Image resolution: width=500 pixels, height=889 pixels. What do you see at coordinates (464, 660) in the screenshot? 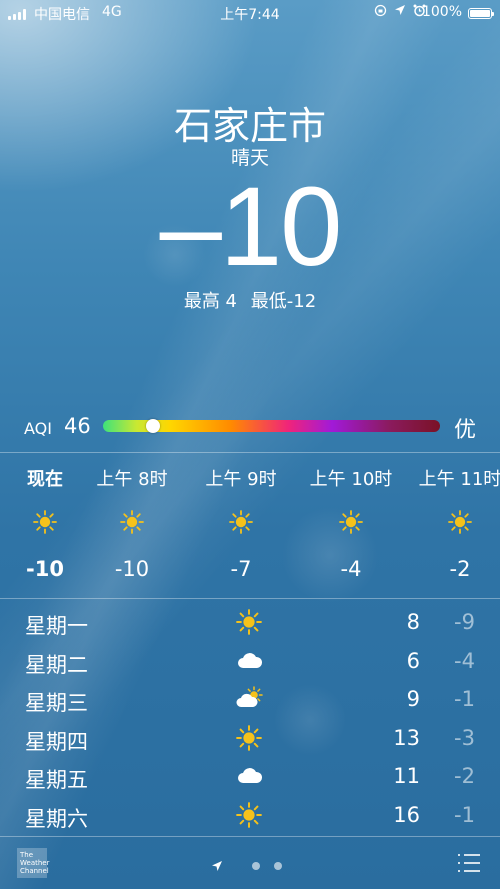
I see `day-low: -4` at bounding box center [464, 660].